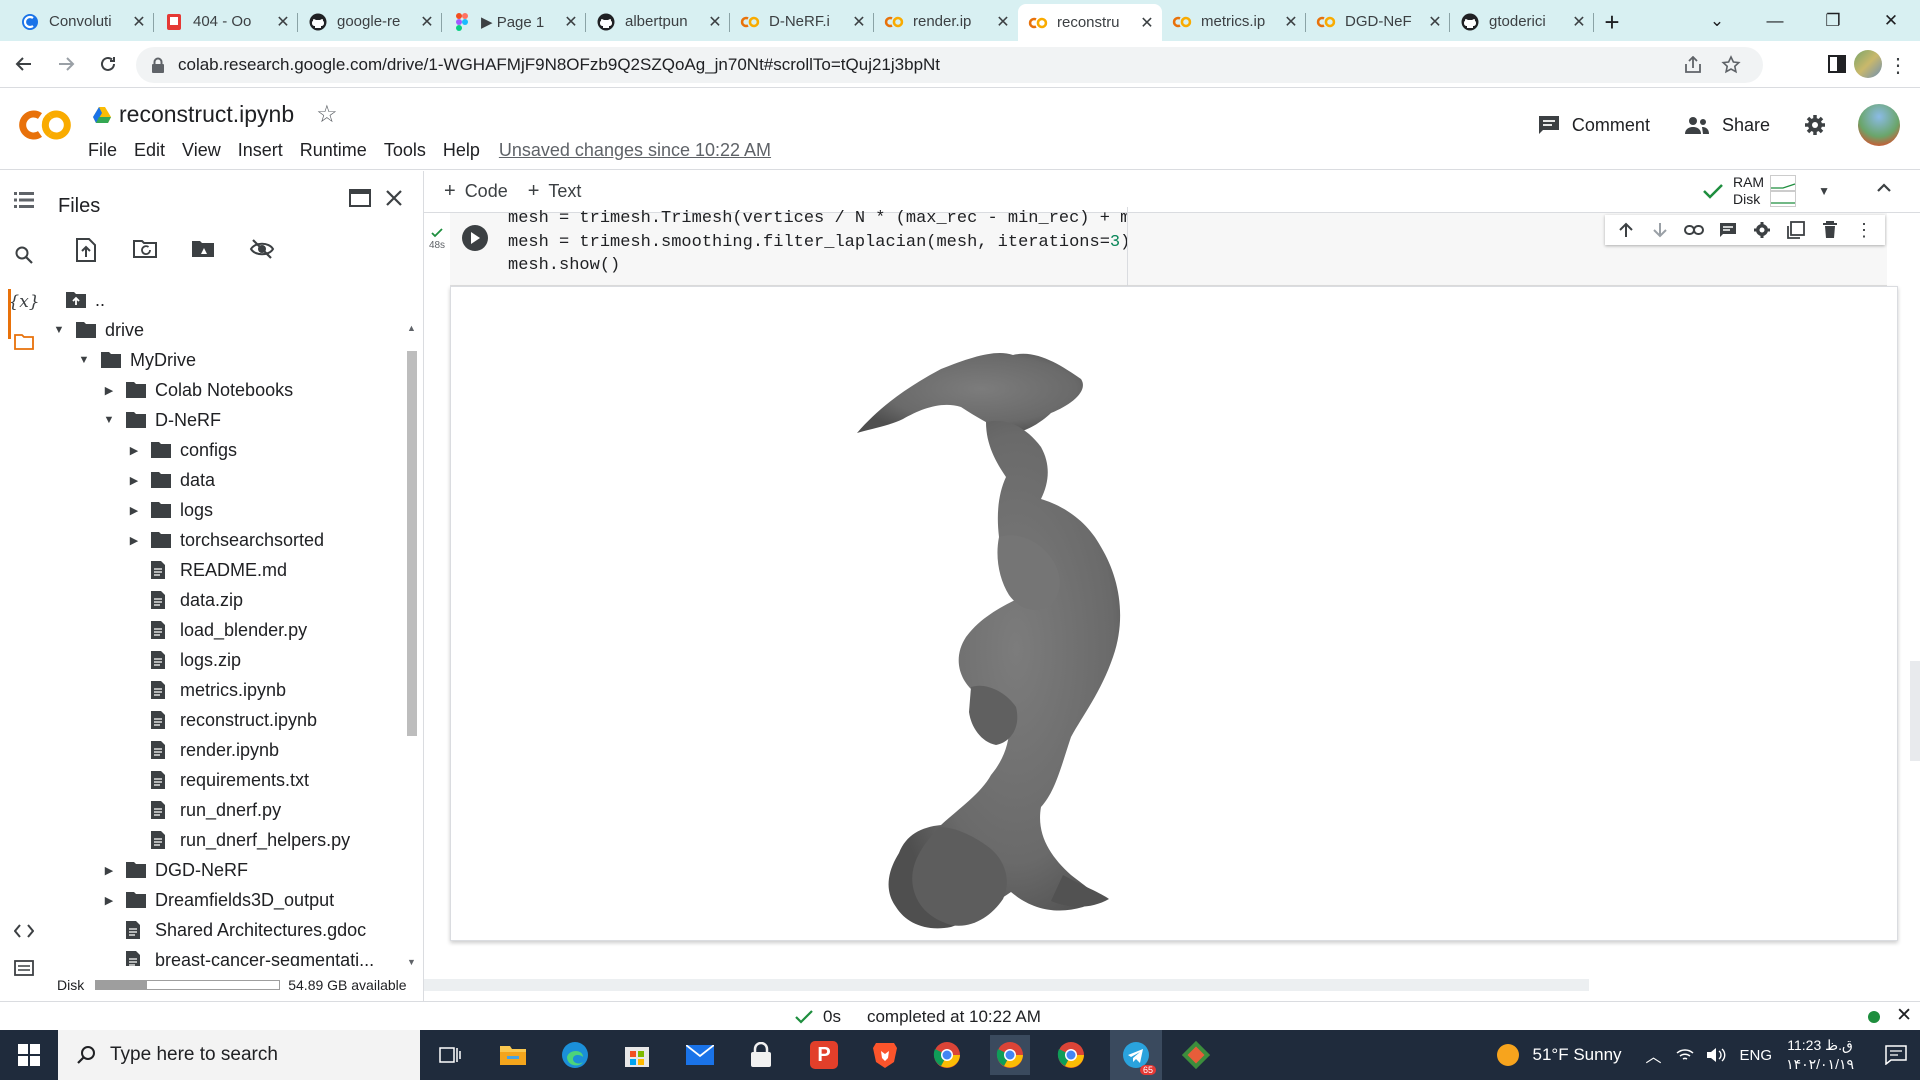  Describe the element at coordinates (333, 150) in the screenshot. I see `menu-runtime: Runtime` at that location.